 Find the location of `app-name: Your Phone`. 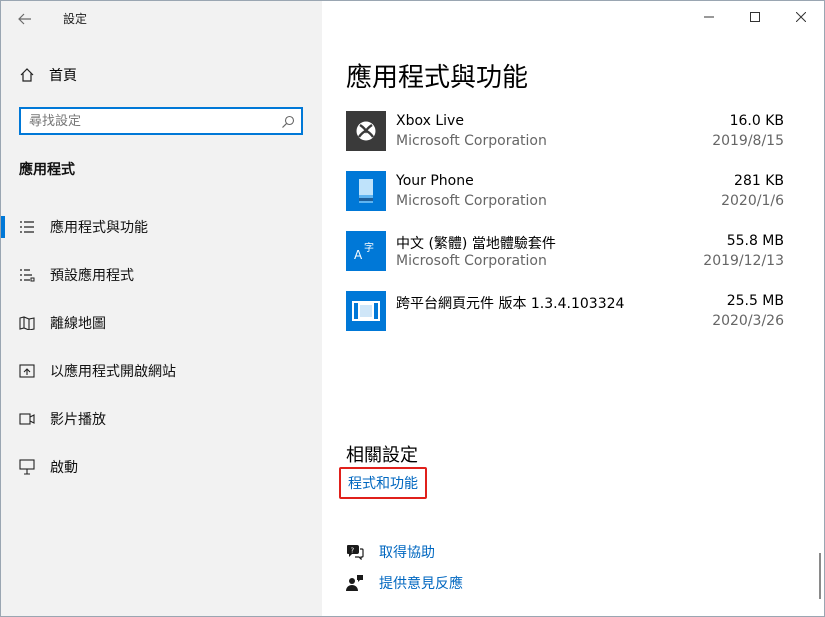

app-name: Your Phone is located at coordinates (435, 181).